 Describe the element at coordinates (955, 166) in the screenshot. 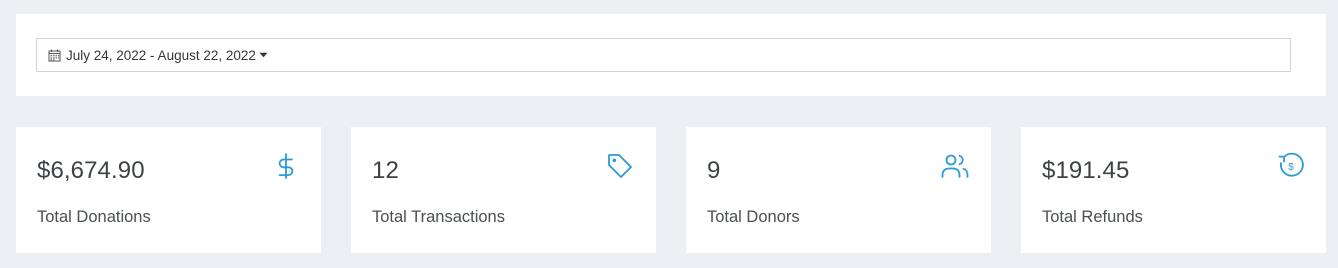

I see `users-icon` at that location.